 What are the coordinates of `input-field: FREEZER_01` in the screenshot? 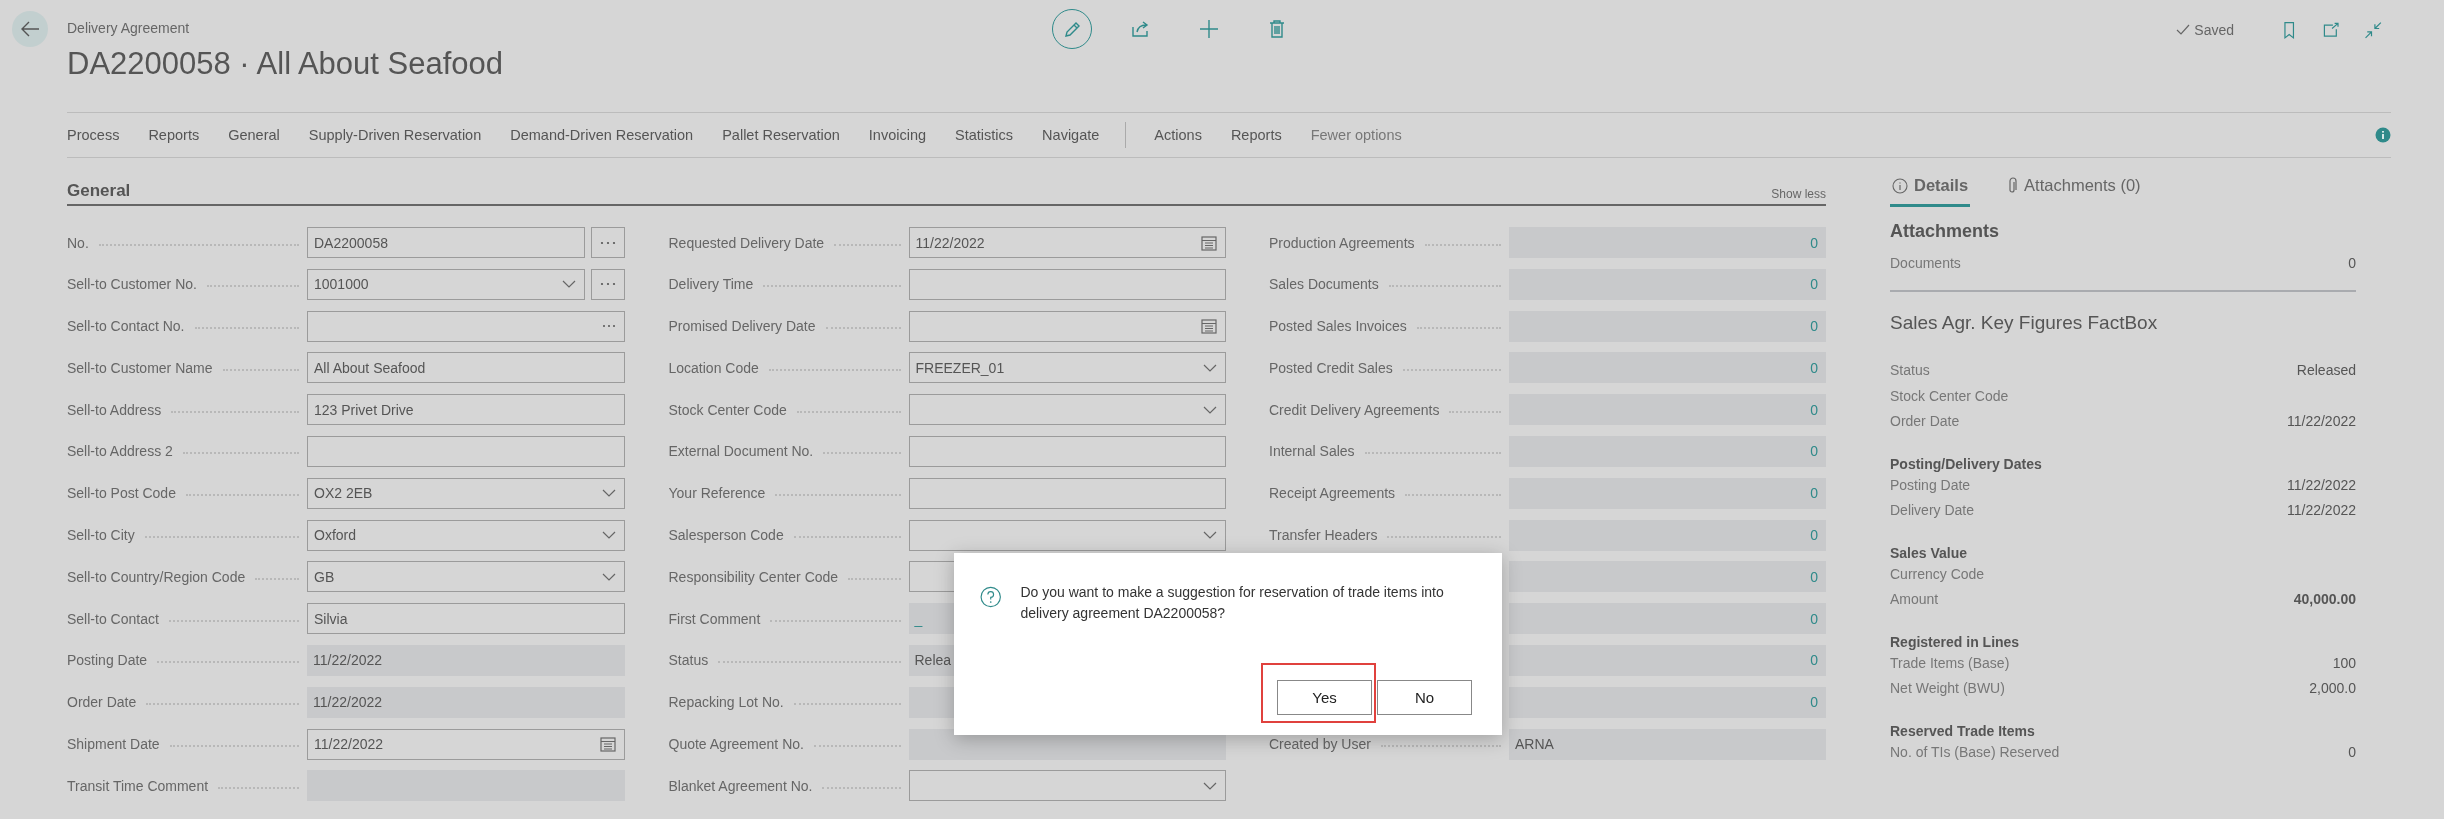 It's located at (1067, 368).